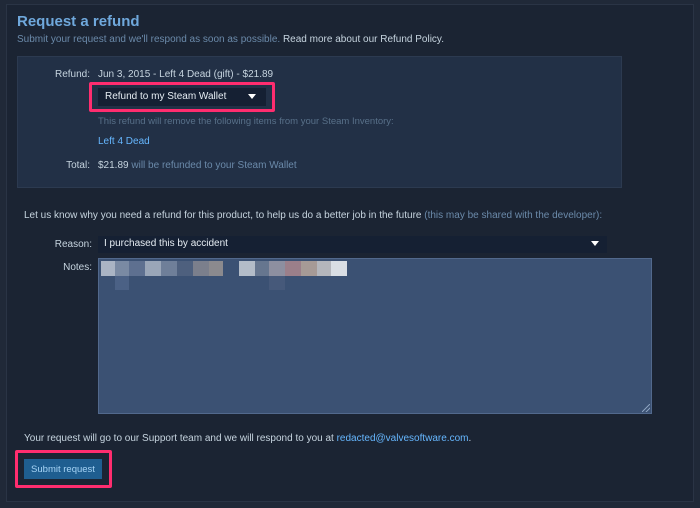 The image size is (700, 508). Describe the element at coordinates (646, 408) in the screenshot. I see `resize-grip-icon` at that location.